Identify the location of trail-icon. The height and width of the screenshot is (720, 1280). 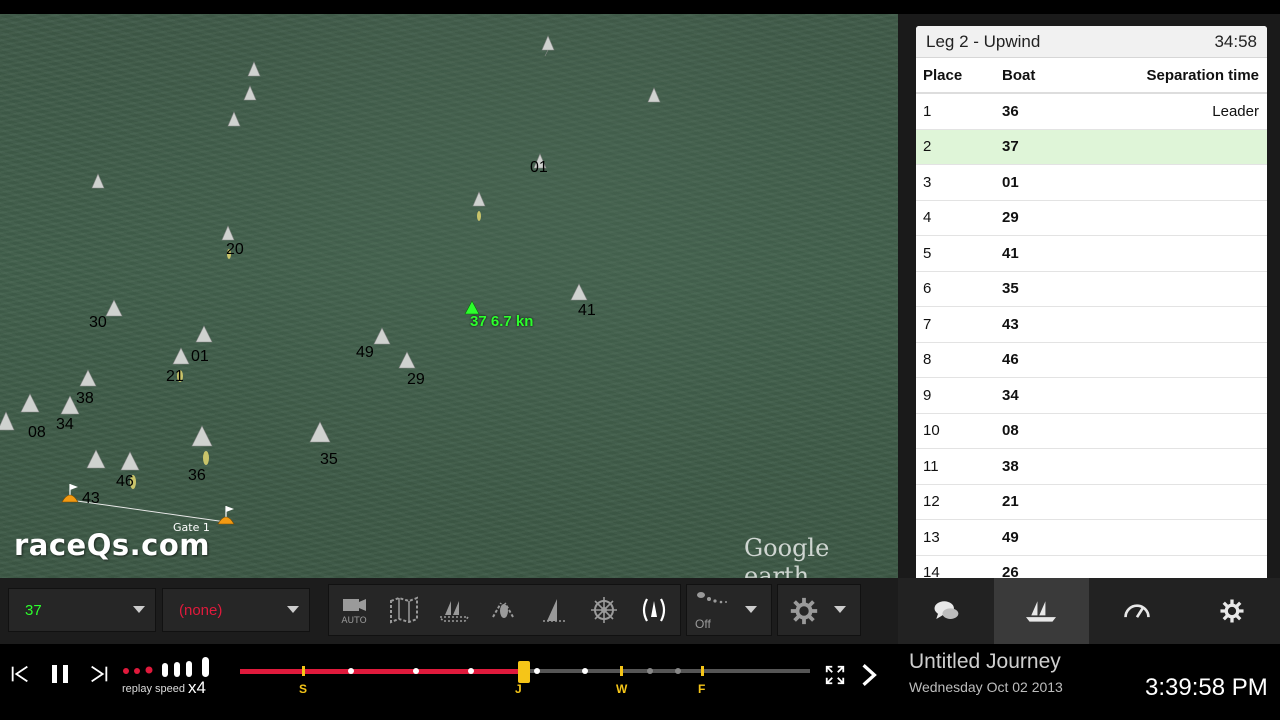
(712, 598).